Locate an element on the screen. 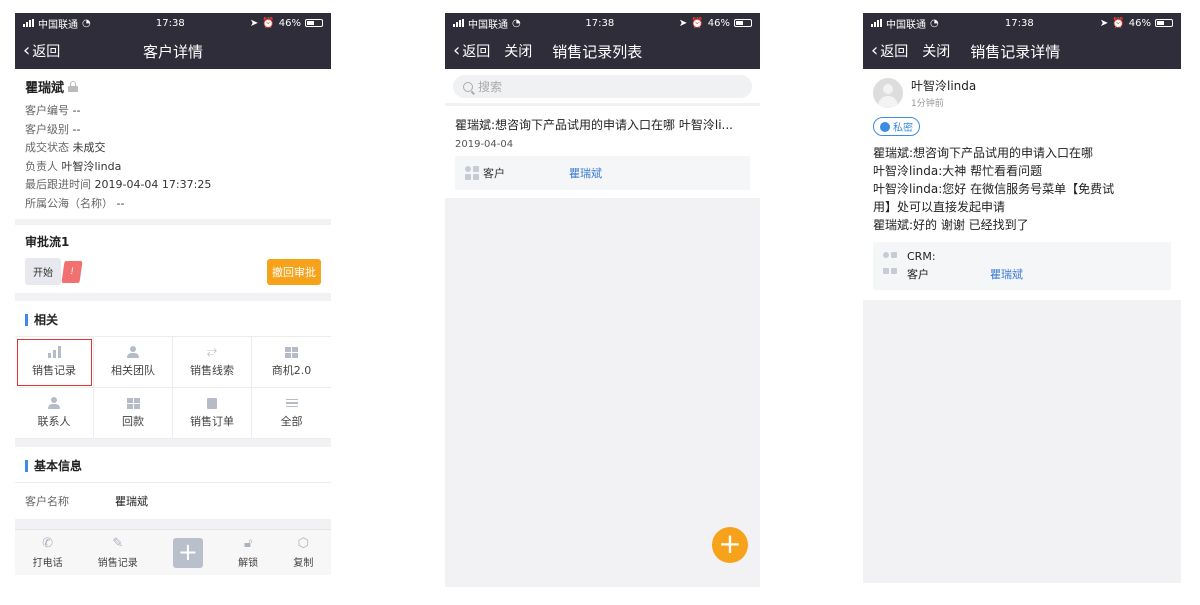 The width and height of the screenshot is (1200, 605). content-line: 瞿瑞斌:想咨询下产品试用的申请入口在哪 is located at coordinates (983, 153).